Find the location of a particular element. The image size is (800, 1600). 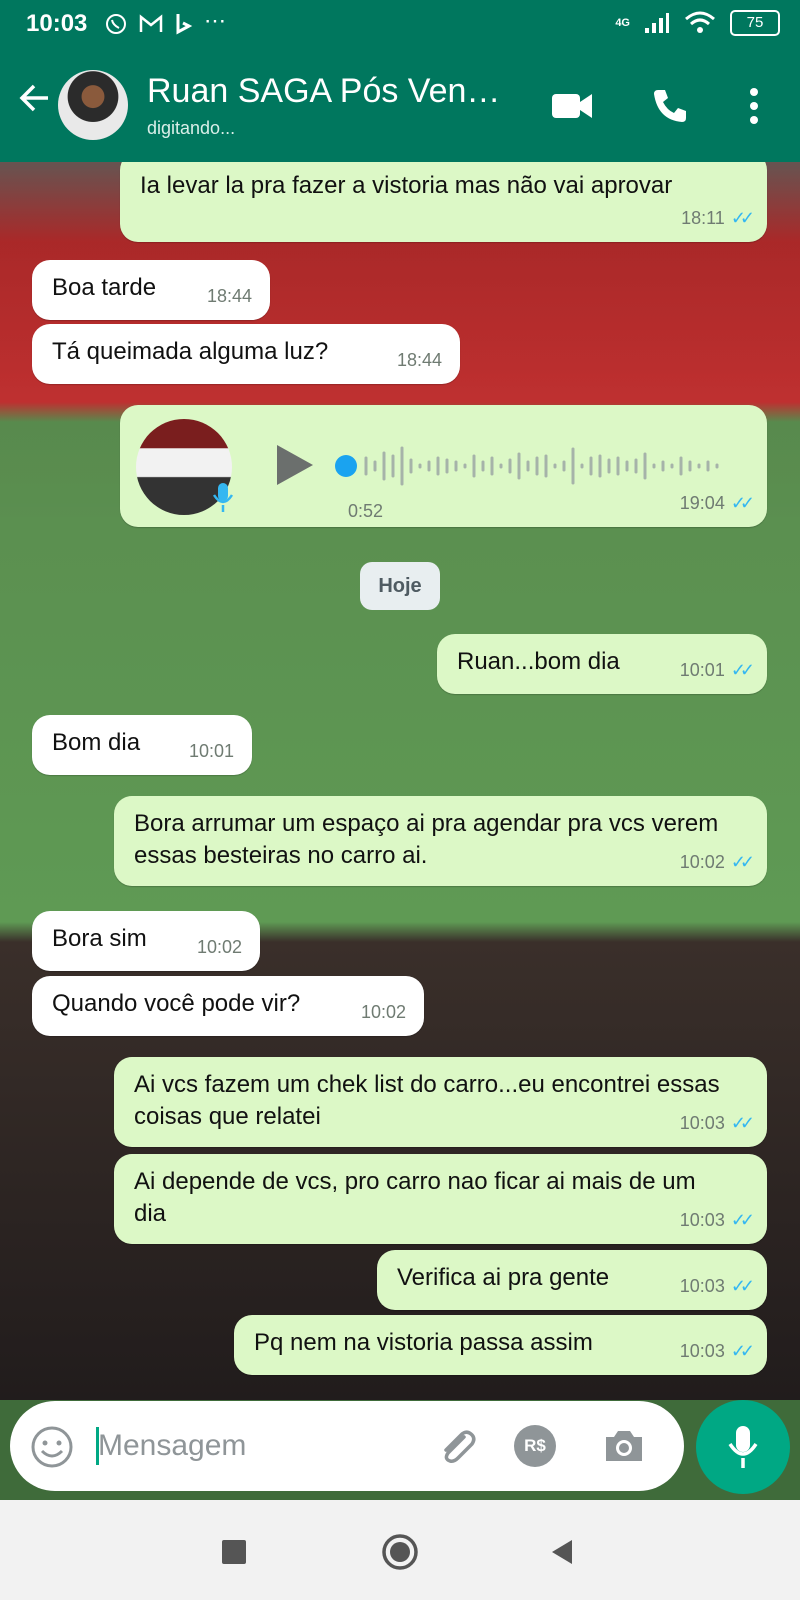

voice-message-bubble: 0:52 19:04 ✓✓ is located at coordinates (443, 466).